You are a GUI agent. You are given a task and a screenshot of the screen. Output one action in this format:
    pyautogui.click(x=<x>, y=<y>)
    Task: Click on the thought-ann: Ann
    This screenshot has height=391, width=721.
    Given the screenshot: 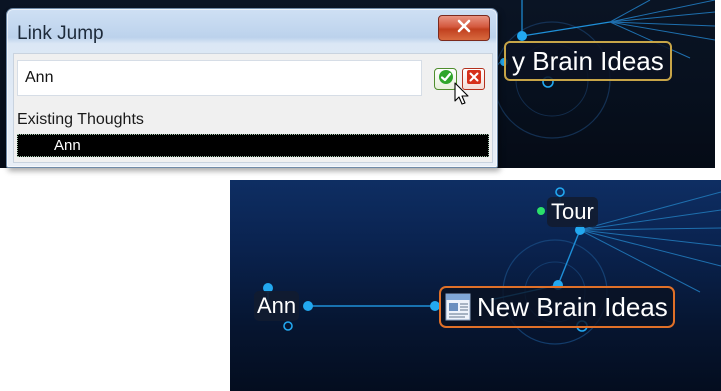 What is the action you would take?
    pyautogui.click(x=277, y=306)
    